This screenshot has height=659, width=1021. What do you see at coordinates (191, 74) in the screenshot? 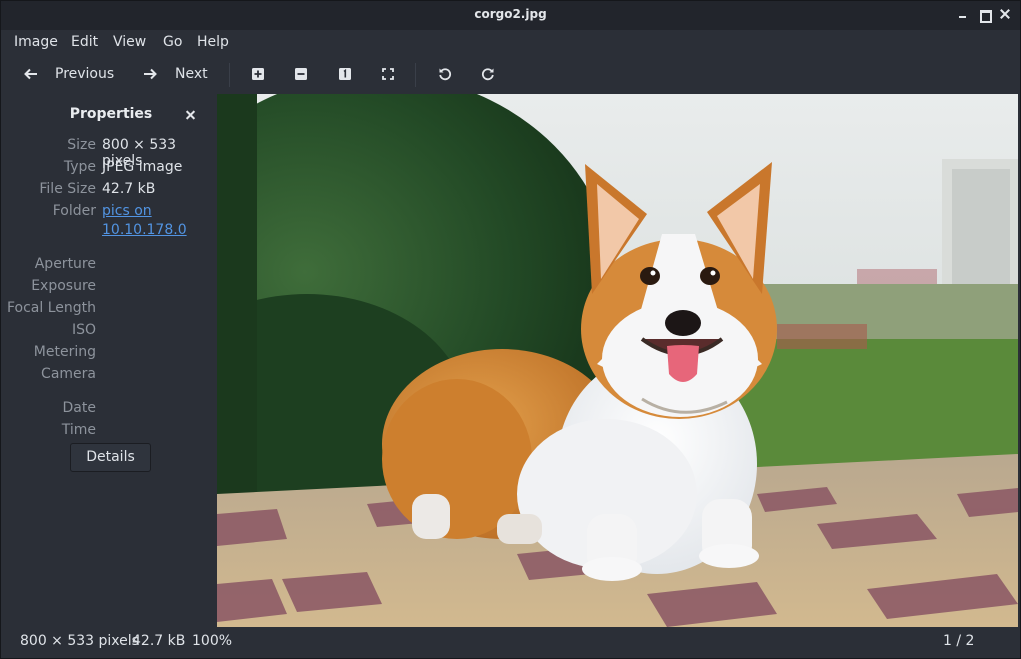
I see `next-label: Next` at bounding box center [191, 74].